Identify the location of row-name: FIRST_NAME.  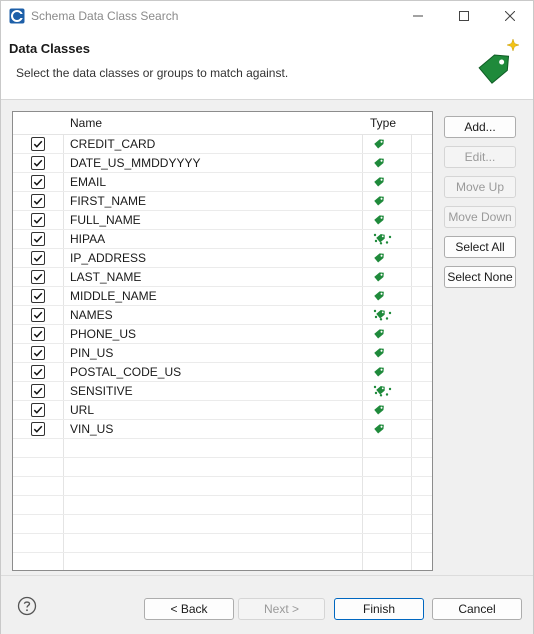
(108, 201).